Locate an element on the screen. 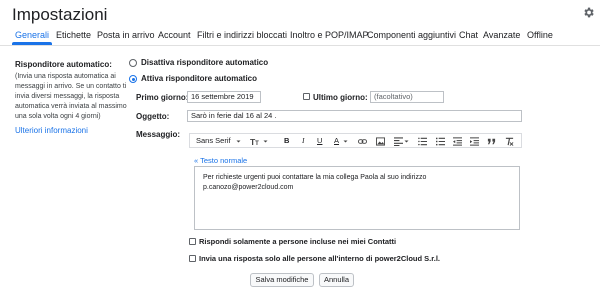 Image resolution: width=600 pixels, height=294 pixels. last-day-input: (facoltativo) is located at coordinates (407, 97).